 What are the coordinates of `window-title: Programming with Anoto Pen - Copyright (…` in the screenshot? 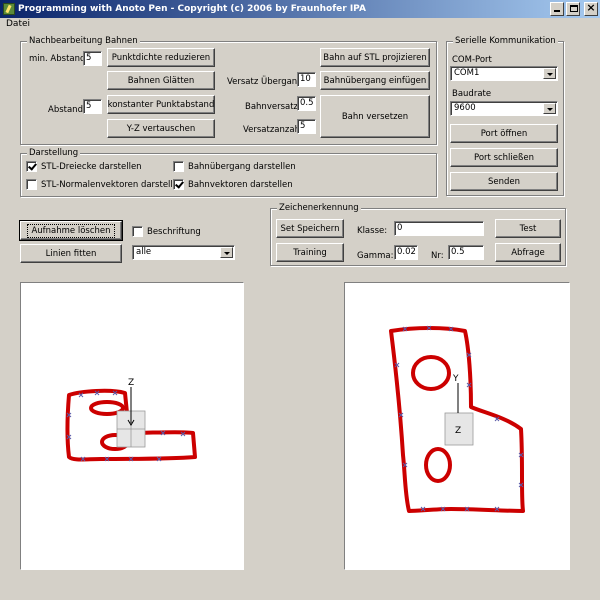 It's located at (192, 9).